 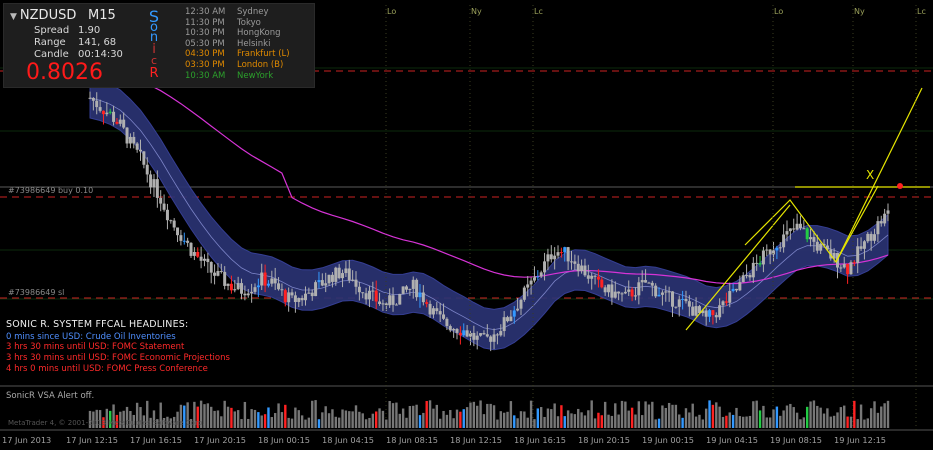 What do you see at coordinates (43, 15) in the screenshot?
I see `symbol-label: ▼ NZDUSD` at bounding box center [43, 15].